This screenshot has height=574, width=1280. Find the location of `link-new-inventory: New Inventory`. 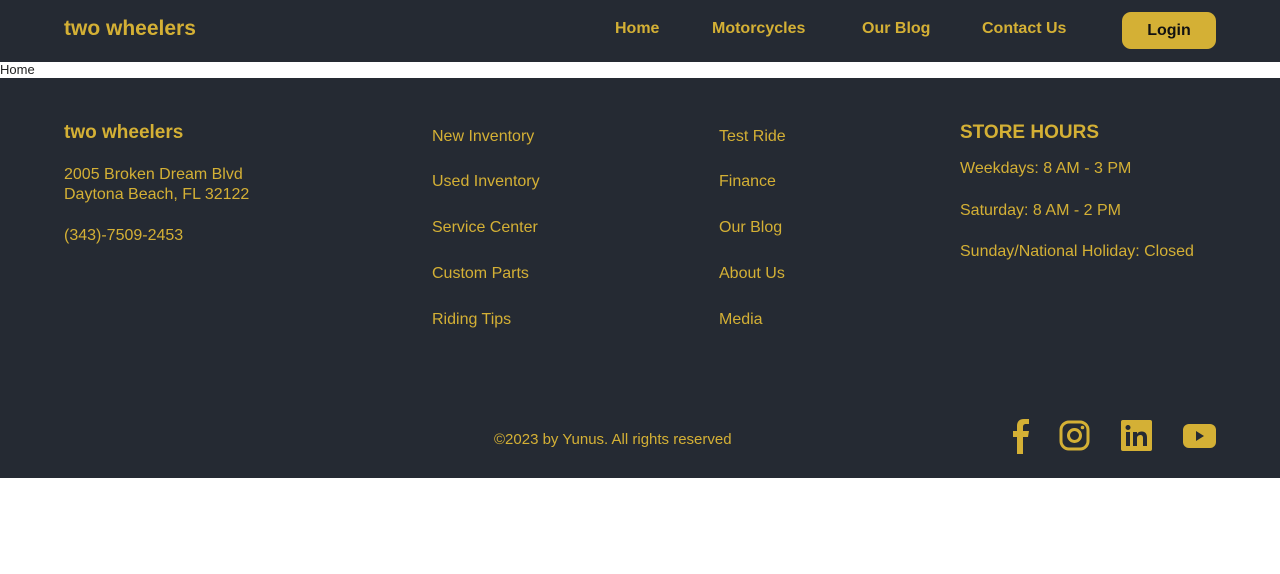

link-new-inventory: New Inventory is located at coordinates (483, 137).